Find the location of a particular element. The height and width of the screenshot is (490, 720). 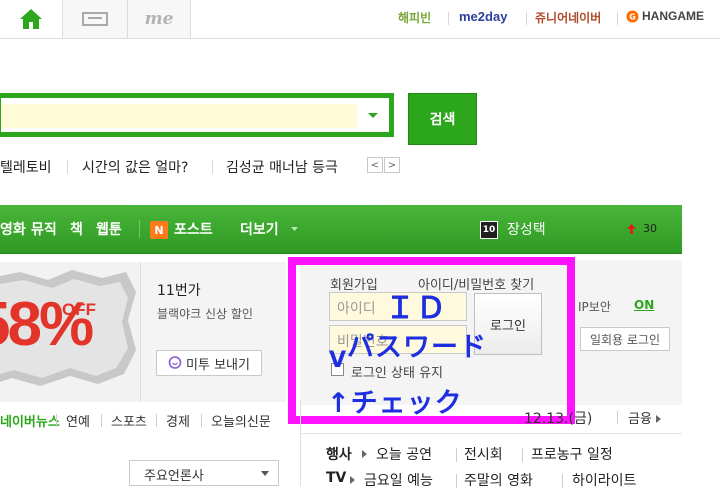

tab-me: me is located at coordinates (159, 19).